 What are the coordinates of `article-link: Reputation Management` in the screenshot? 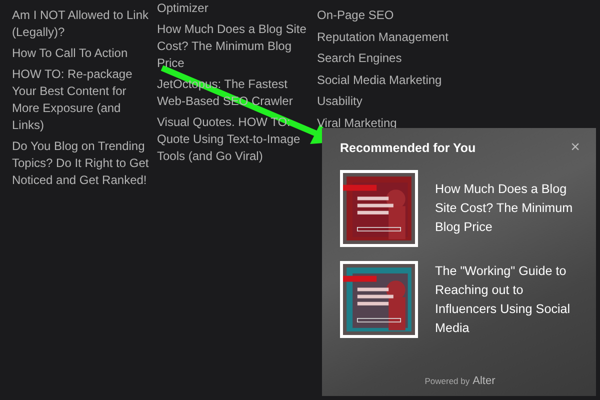 It's located at (402, 37).